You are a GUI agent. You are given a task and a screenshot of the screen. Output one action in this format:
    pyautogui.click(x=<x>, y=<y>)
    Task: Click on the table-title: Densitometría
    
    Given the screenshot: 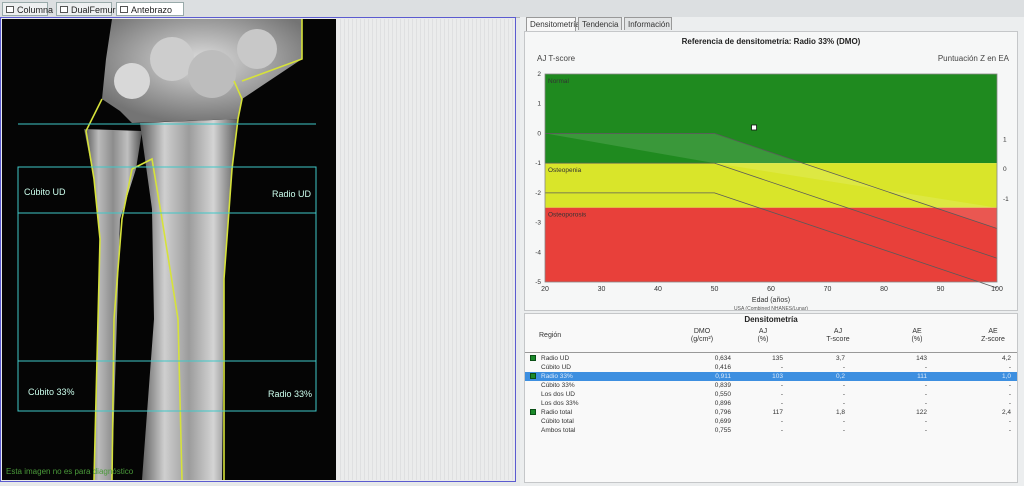 What is the action you would take?
    pyautogui.click(x=771, y=319)
    